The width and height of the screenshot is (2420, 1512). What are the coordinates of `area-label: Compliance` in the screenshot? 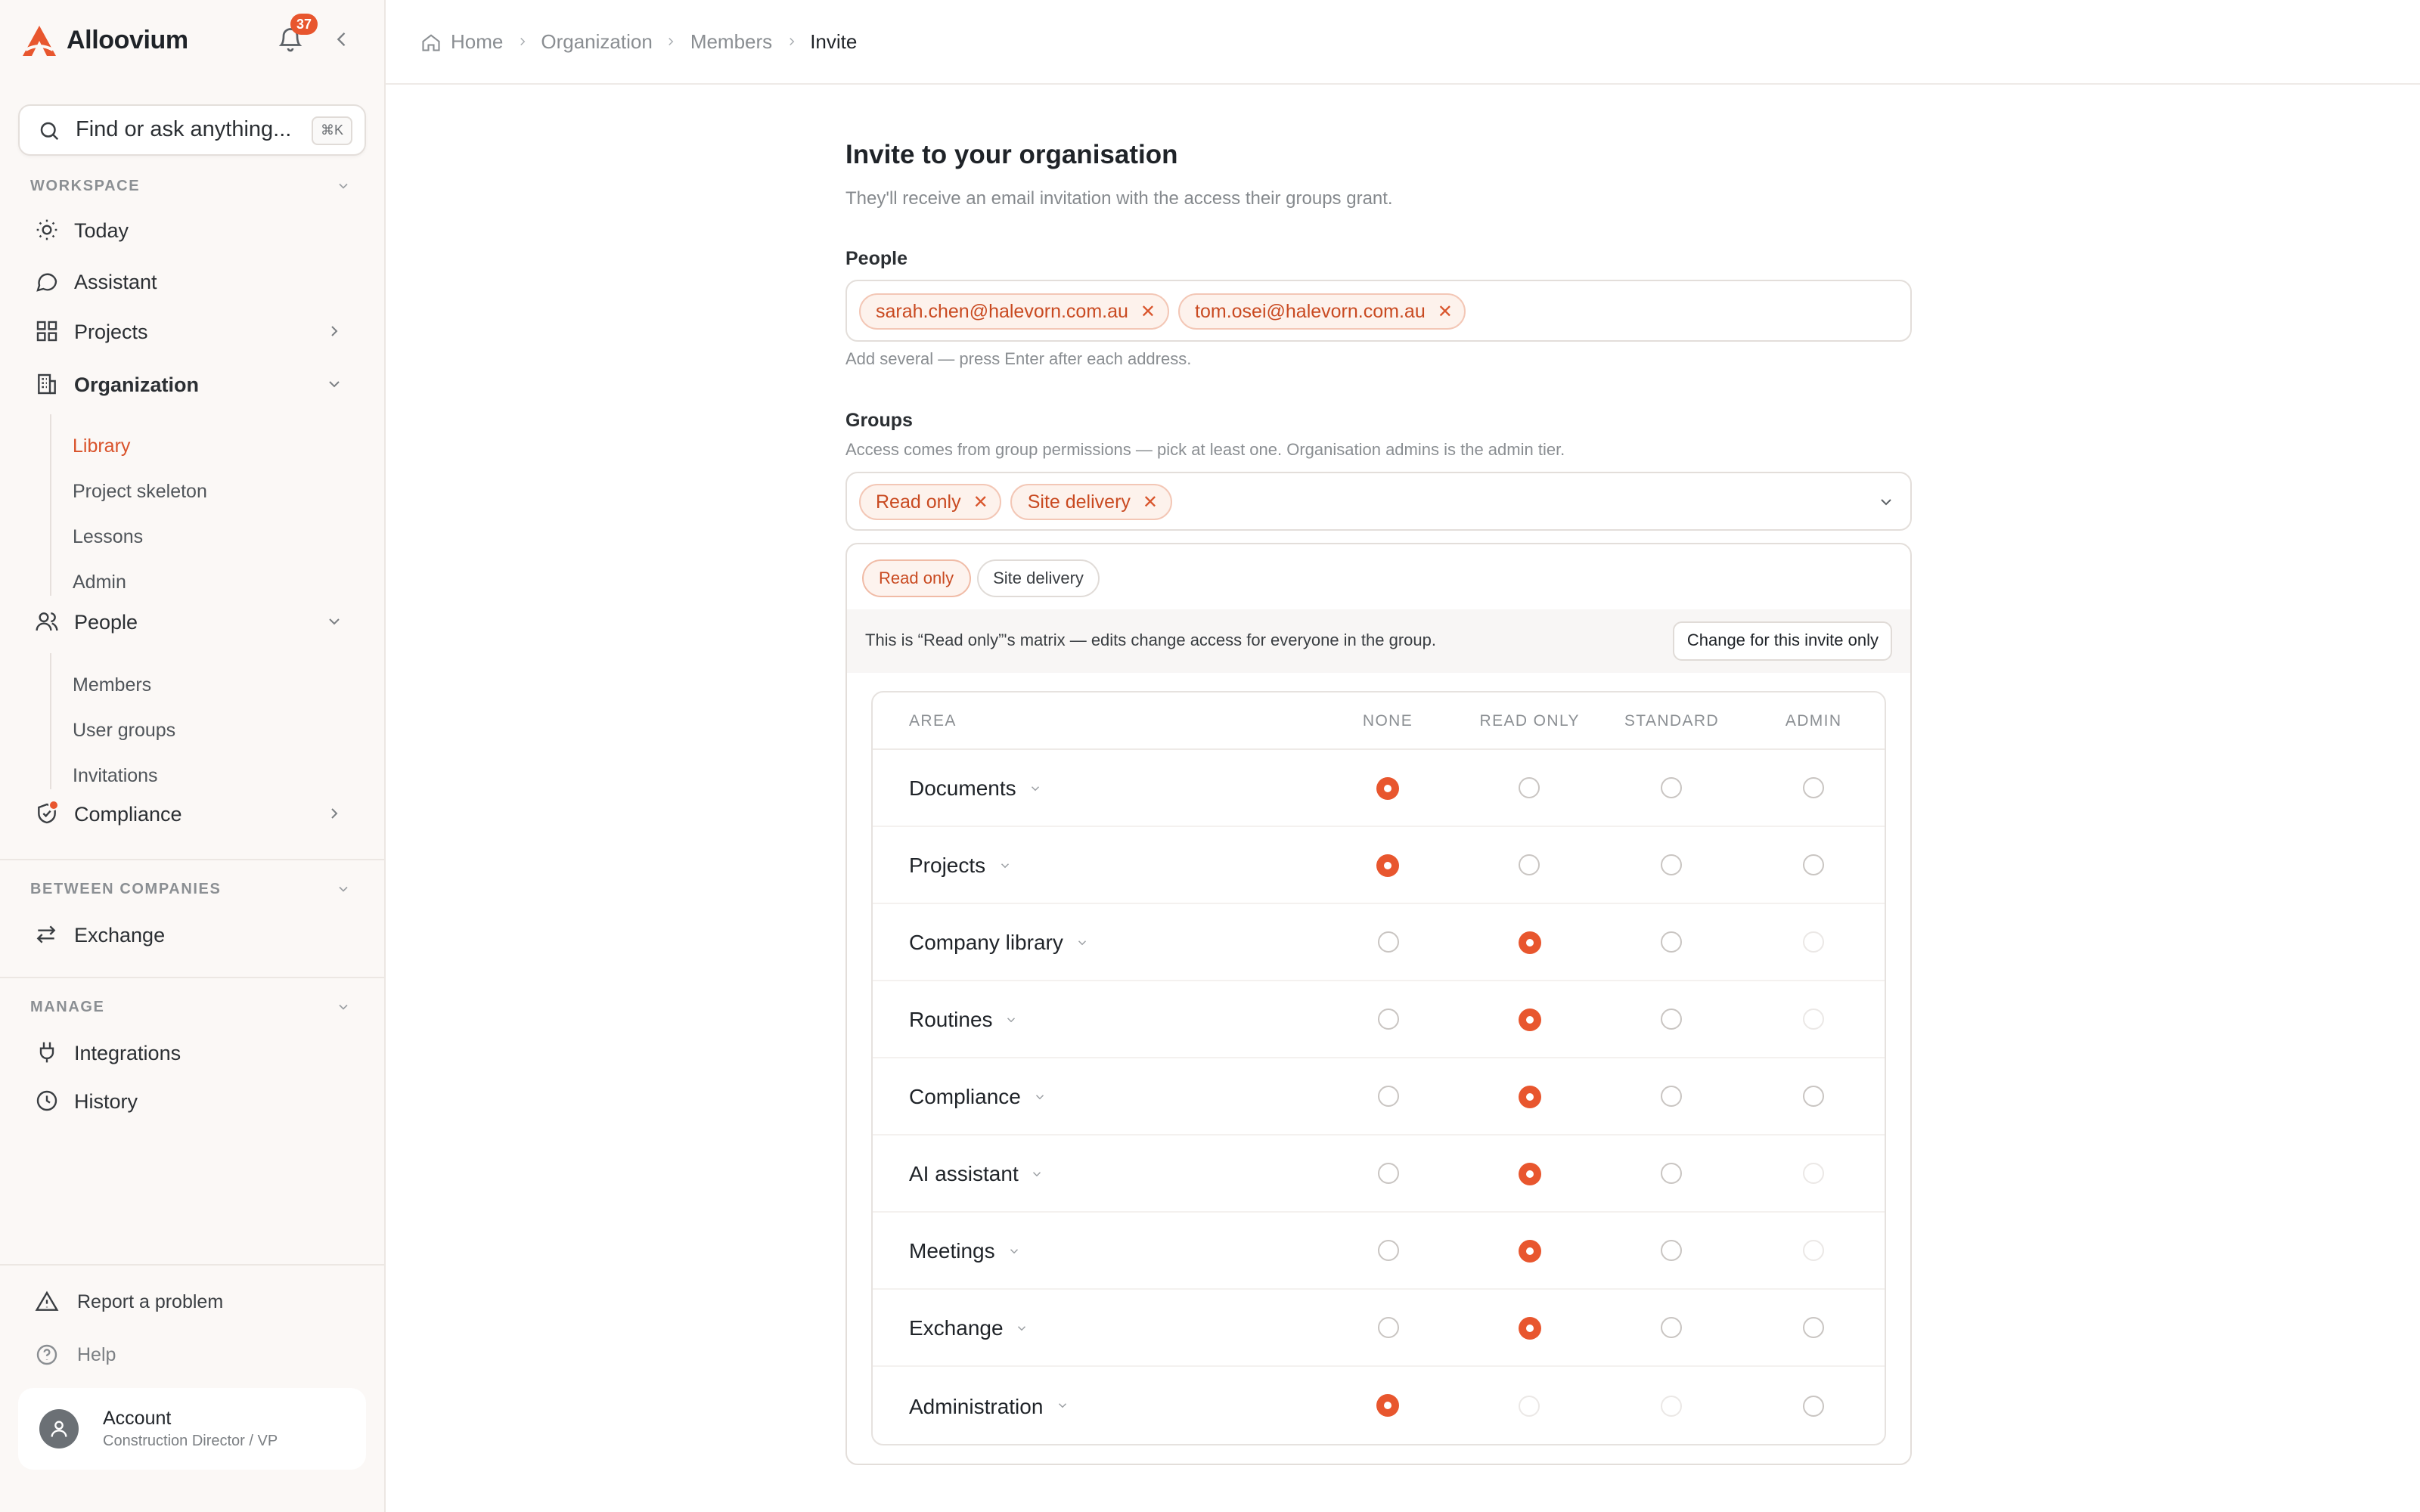 It's located at (965, 1096).